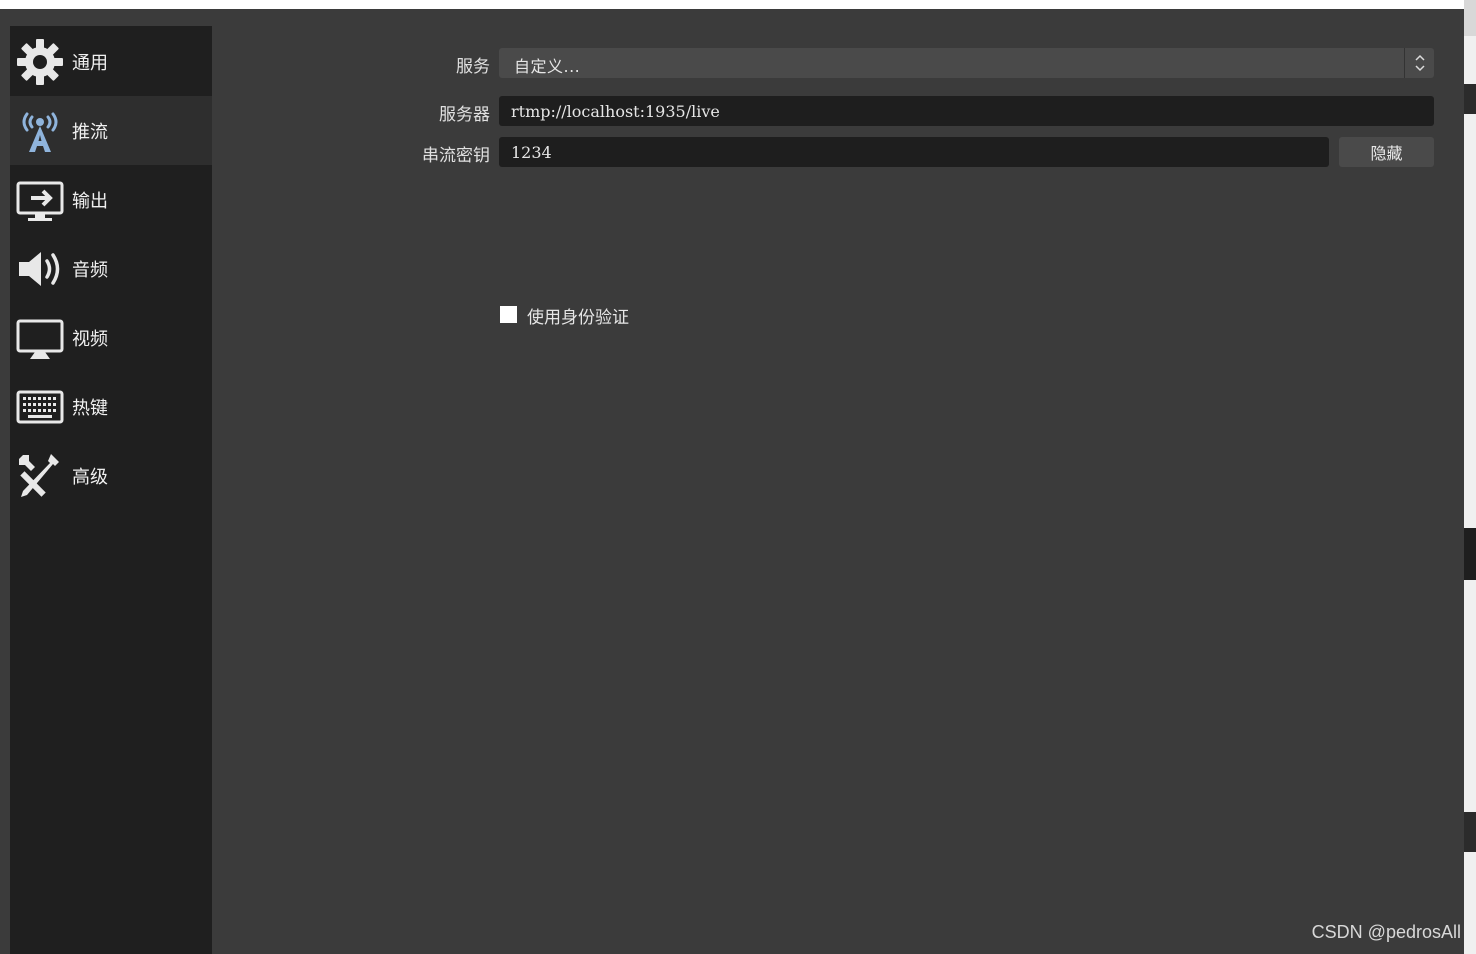 This screenshot has height=954, width=1476. What do you see at coordinates (40, 269) in the screenshot?
I see `speaker-icon` at bounding box center [40, 269].